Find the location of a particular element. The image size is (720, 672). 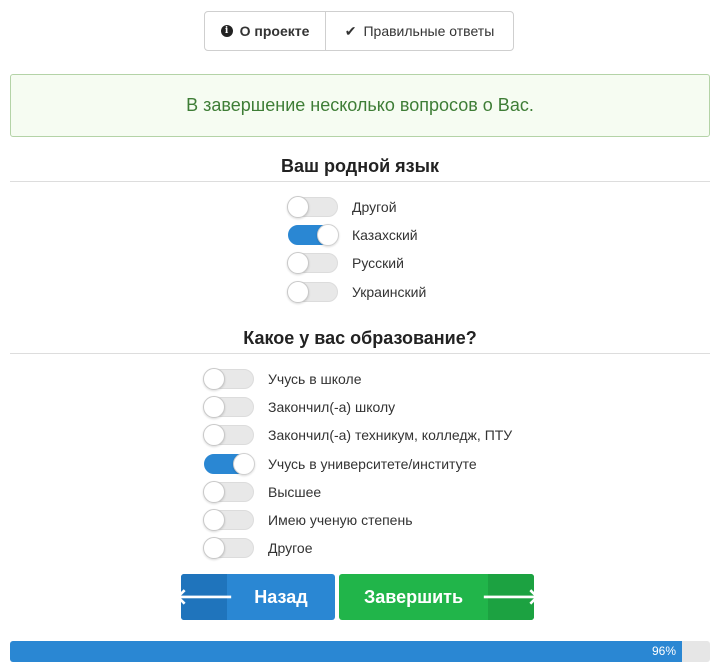

about-project-button: i О проекте is located at coordinates (265, 31).